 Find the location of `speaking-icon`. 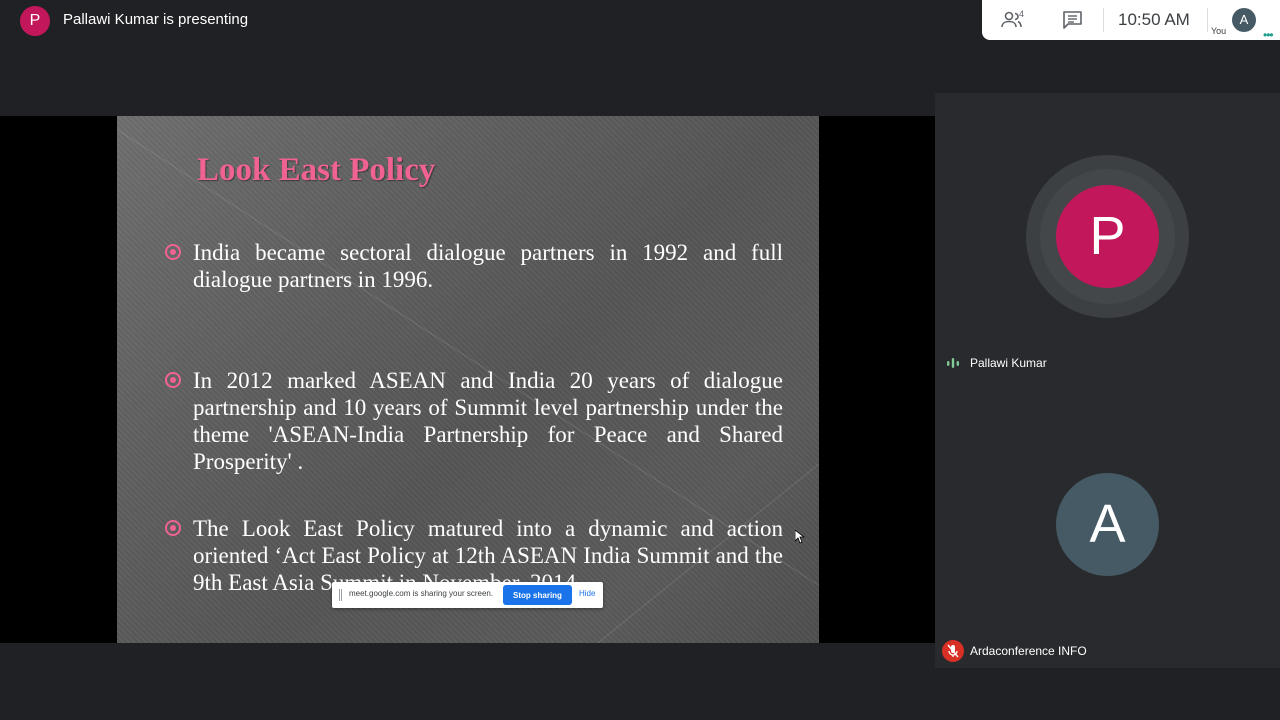

speaking-icon is located at coordinates (953, 363).